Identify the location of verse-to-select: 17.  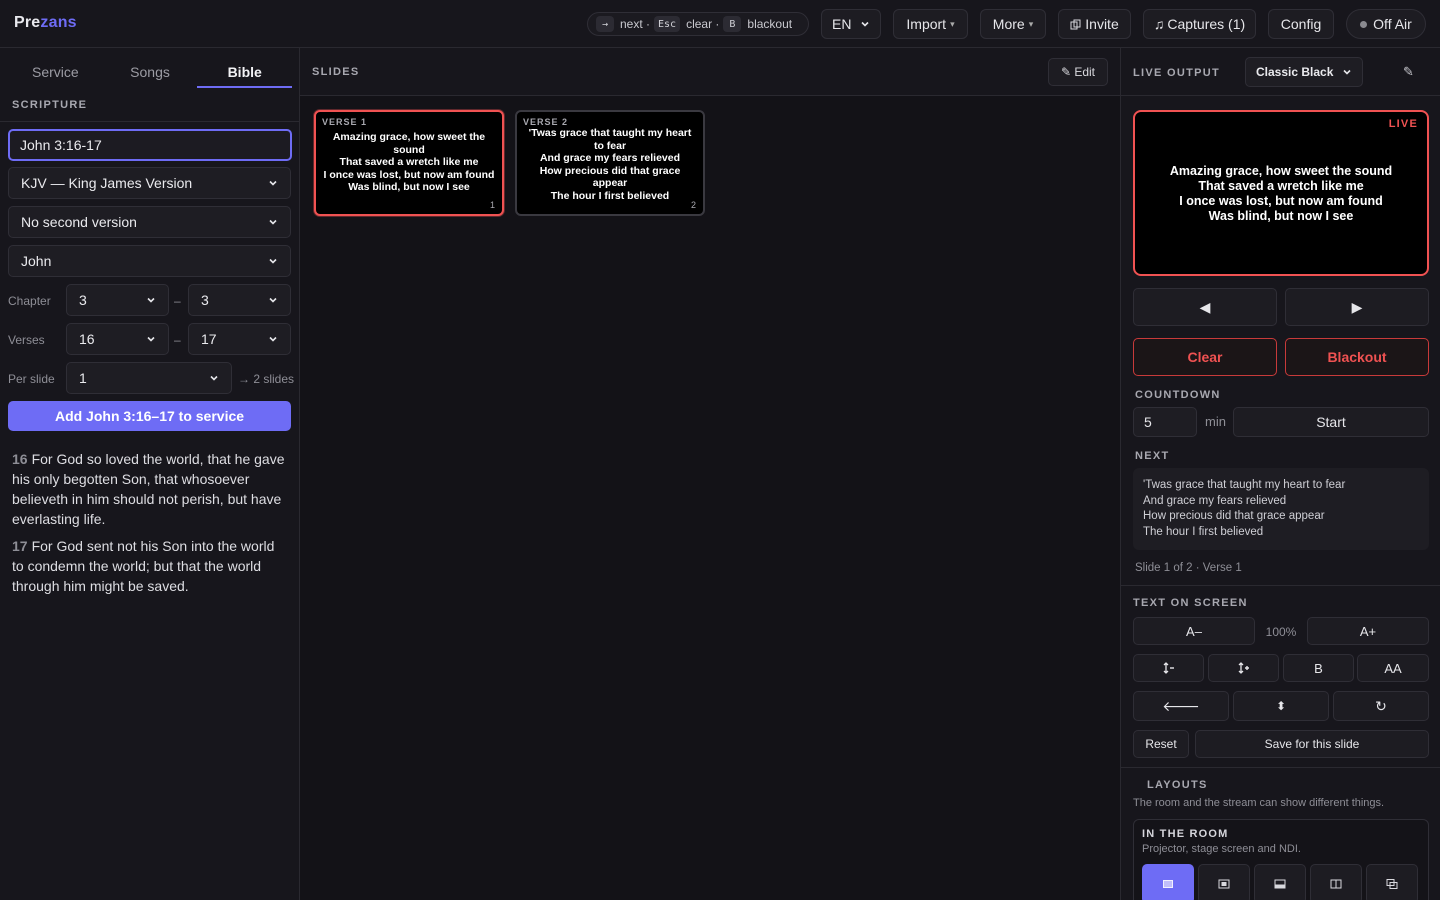
(239, 339).